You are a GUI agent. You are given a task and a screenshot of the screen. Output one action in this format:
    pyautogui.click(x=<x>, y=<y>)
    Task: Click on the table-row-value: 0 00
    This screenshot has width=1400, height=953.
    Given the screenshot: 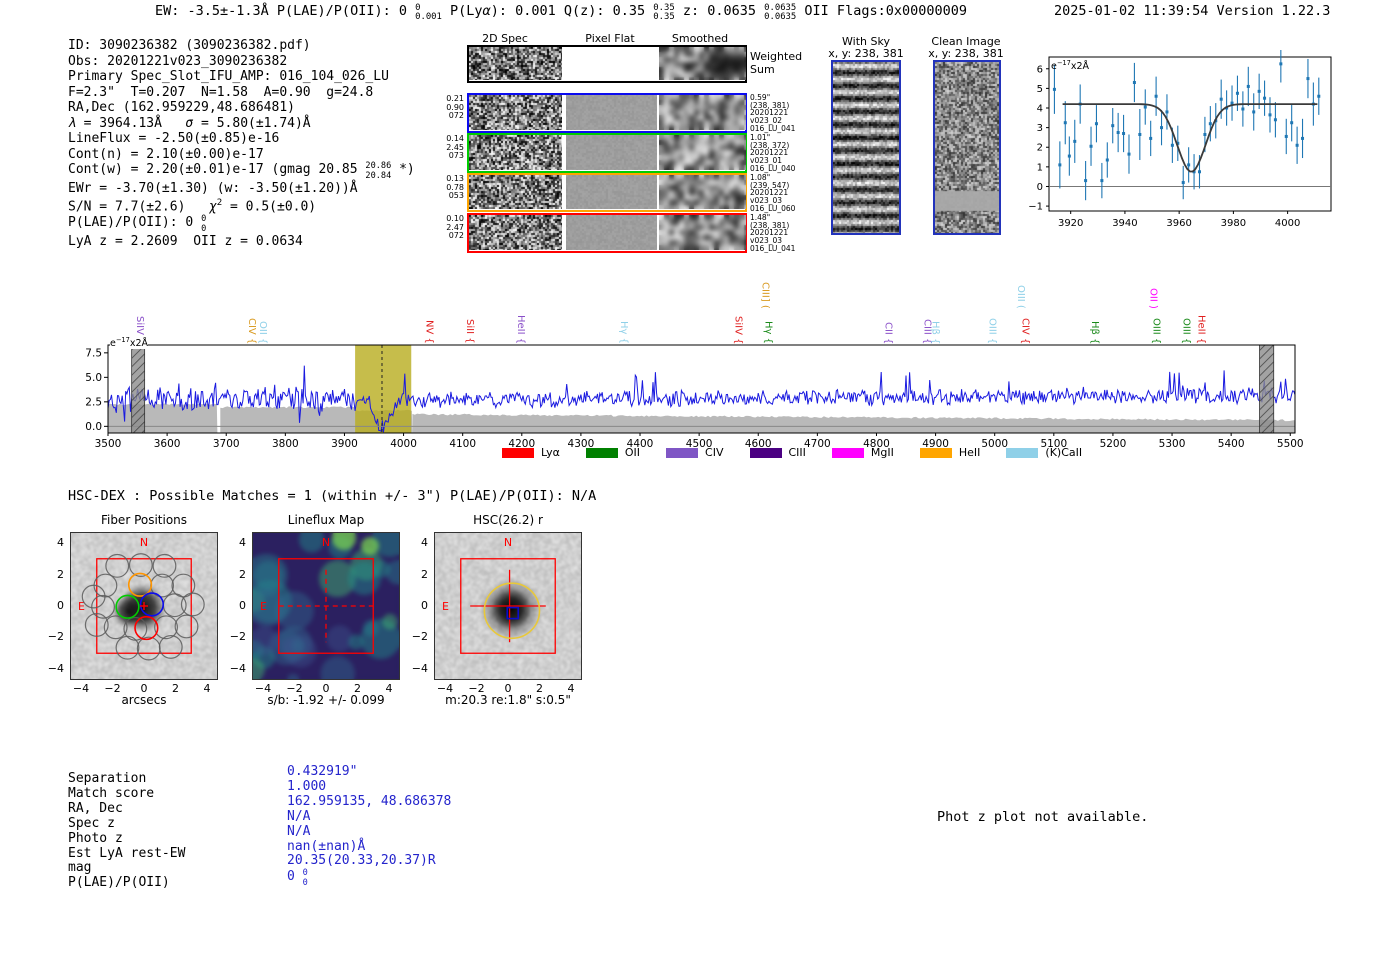 What is the action you would take?
    pyautogui.click(x=297, y=878)
    